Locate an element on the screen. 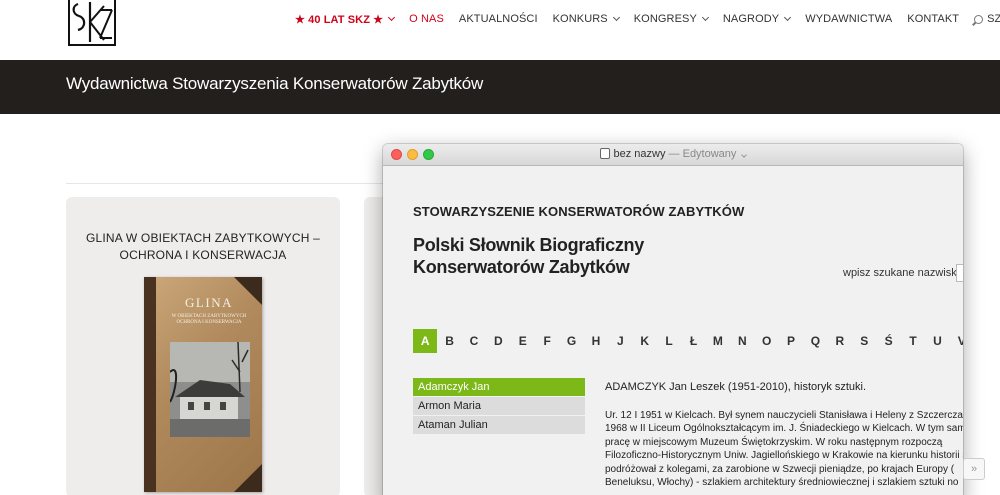 This screenshot has height=495, width=1000. nav-item-40-lat: ★ 40 LAT SKZ ★ is located at coordinates (345, 19).